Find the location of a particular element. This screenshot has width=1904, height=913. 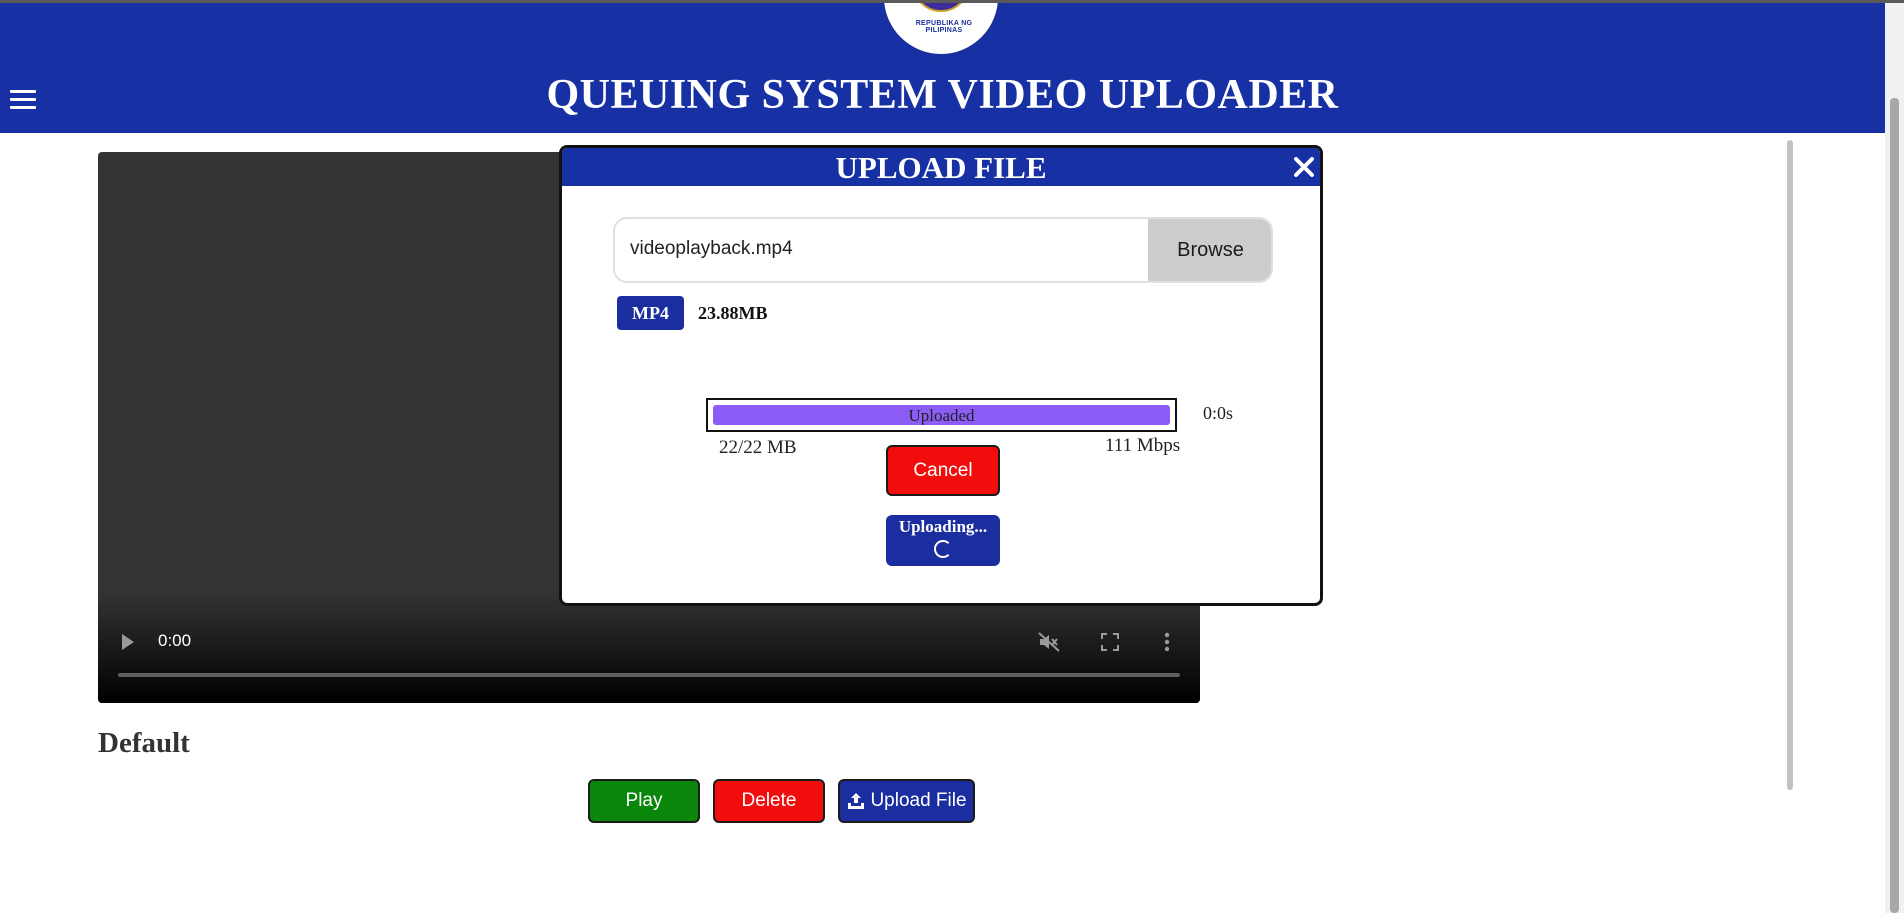

upload-transferred: 22/22 MB is located at coordinates (758, 447).